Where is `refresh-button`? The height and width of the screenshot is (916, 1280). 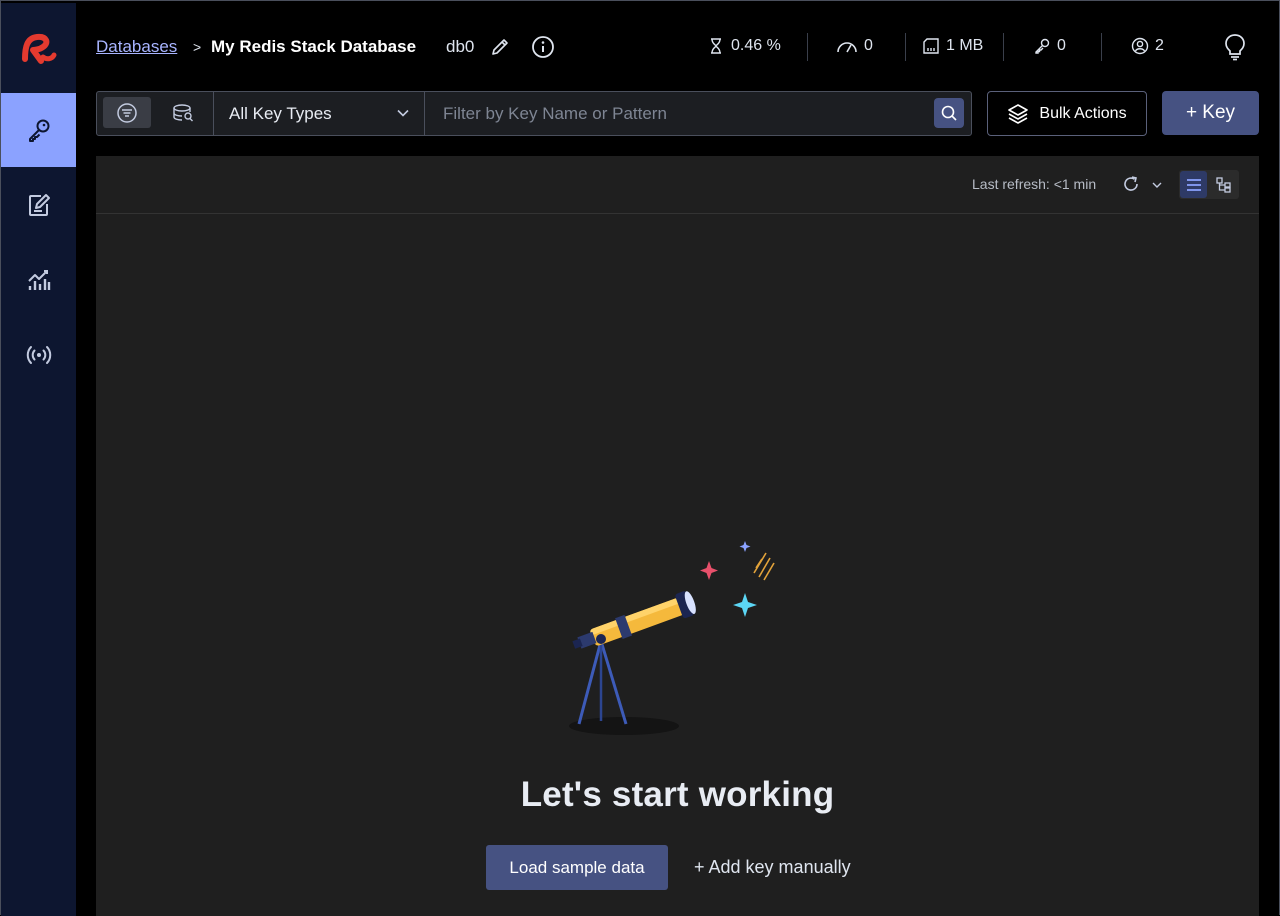 refresh-button is located at coordinates (1131, 186).